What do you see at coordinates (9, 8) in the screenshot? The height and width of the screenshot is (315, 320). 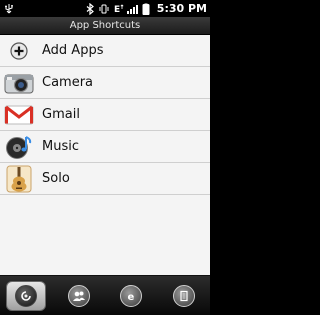 I see `usb-icon` at bounding box center [9, 8].